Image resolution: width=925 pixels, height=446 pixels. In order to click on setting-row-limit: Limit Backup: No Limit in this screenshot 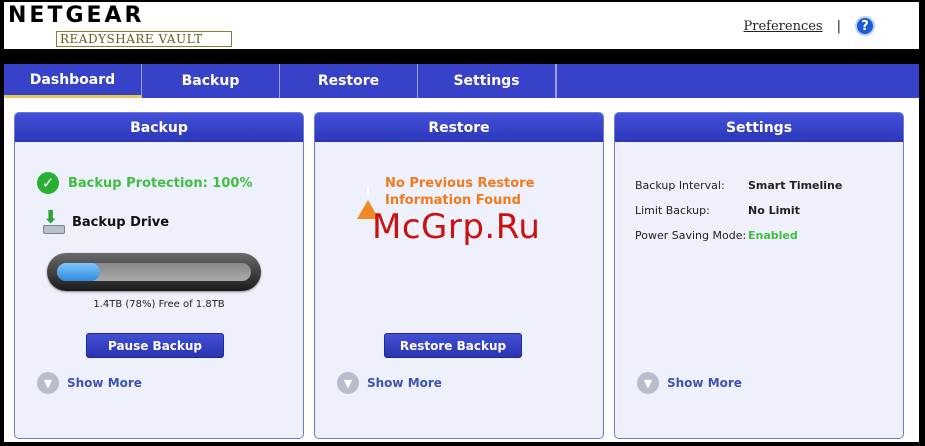, I will do `click(738, 210)`.